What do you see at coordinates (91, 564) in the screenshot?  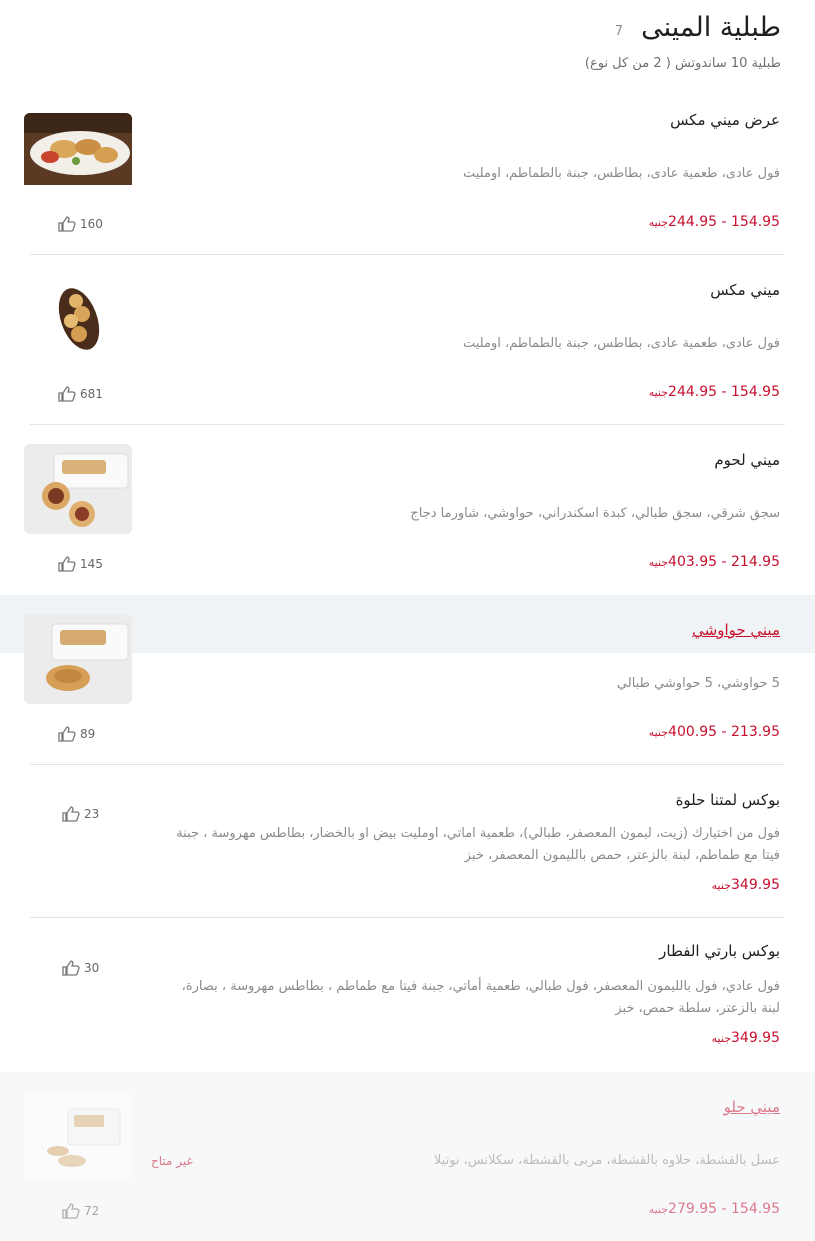 I see `like-count: 145` at bounding box center [91, 564].